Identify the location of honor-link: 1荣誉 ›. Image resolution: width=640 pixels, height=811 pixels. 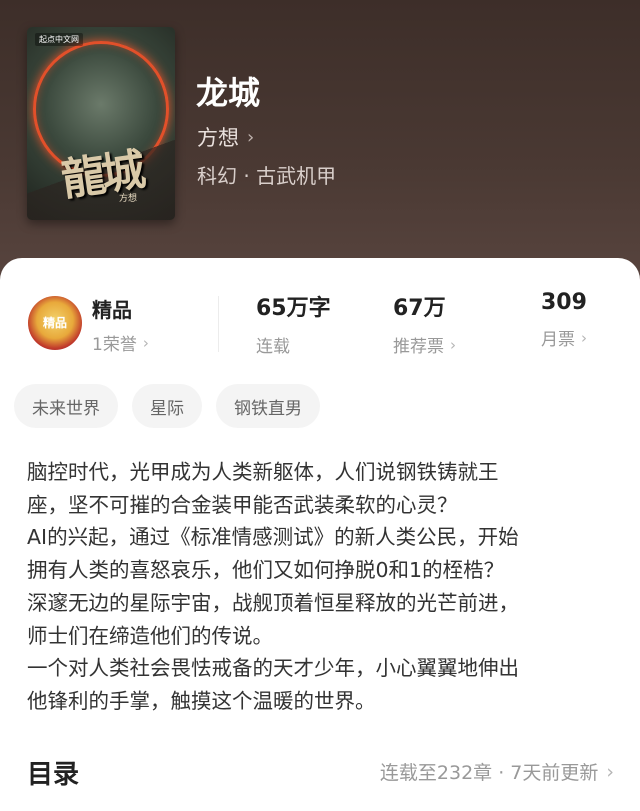
(120, 343).